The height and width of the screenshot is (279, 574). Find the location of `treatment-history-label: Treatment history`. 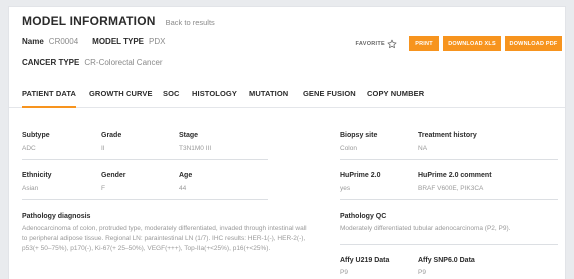

treatment-history-label: Treatment history is located at coordinates (447, 135).